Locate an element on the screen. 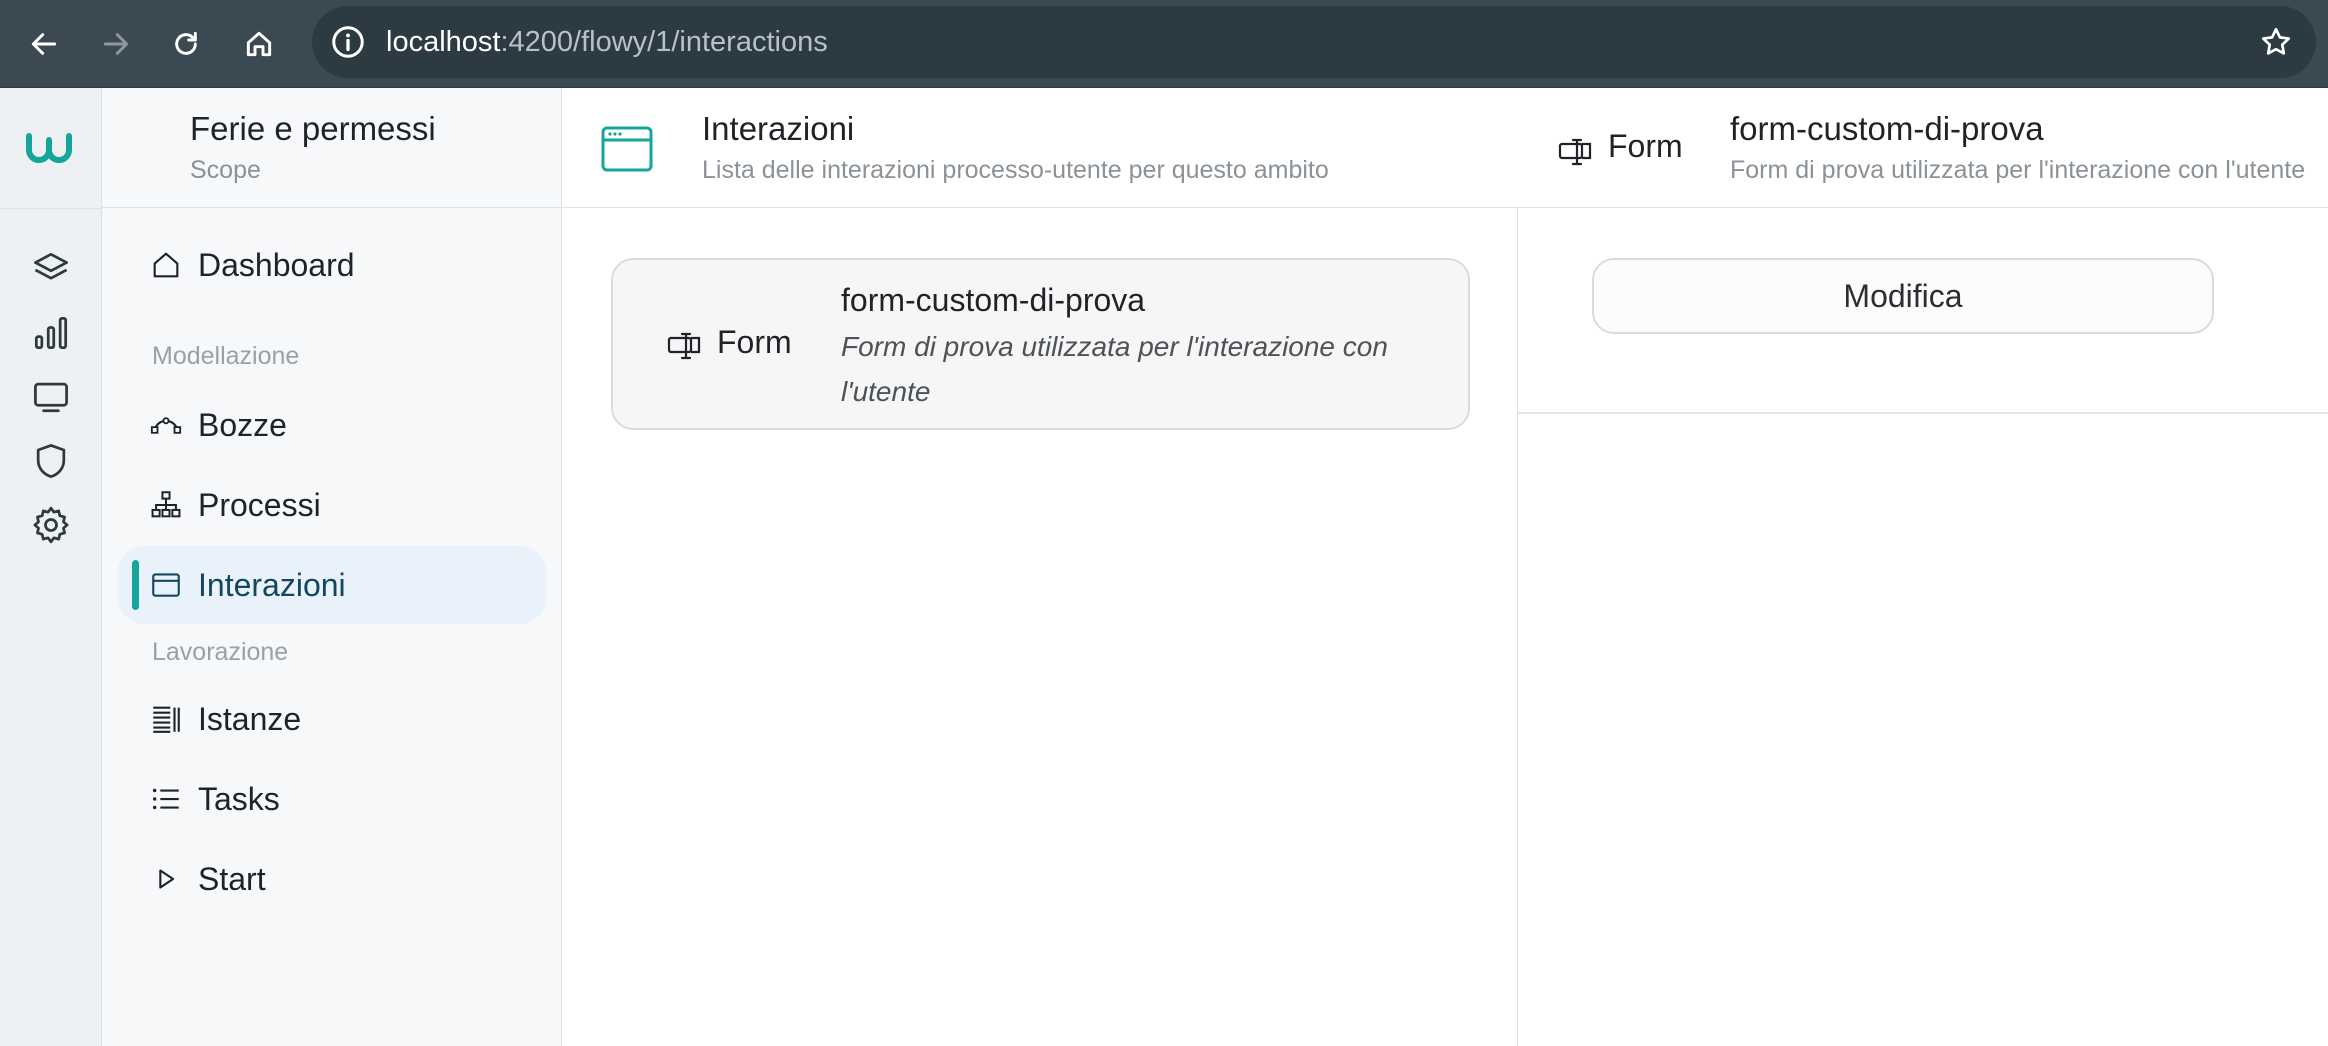  sidebar-item-label: Start is located at coordinates (232, 878).